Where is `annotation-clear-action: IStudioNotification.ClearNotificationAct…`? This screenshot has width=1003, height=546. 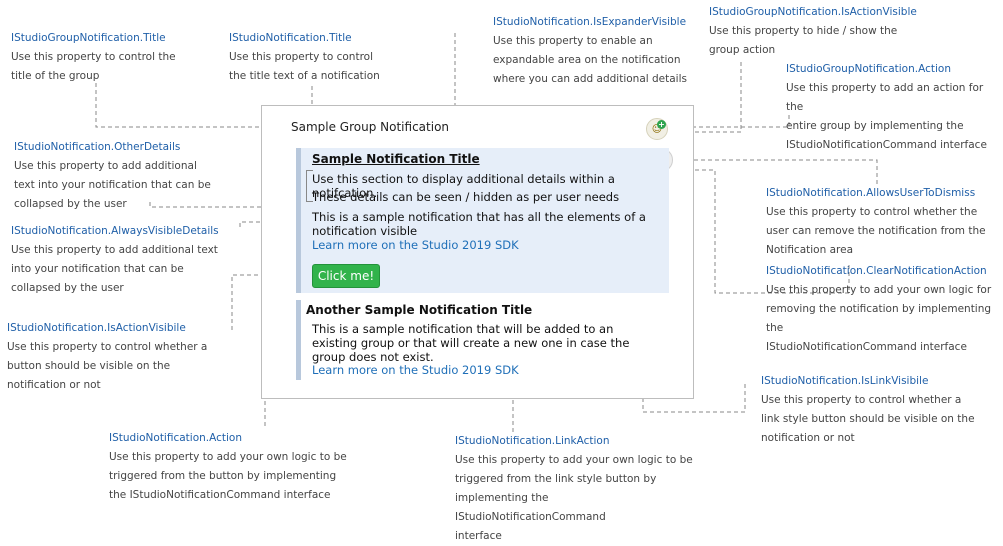 annotation-clear-action: IStudioNotification.ClearNotificationAct… is located at coordinates (883, 309).